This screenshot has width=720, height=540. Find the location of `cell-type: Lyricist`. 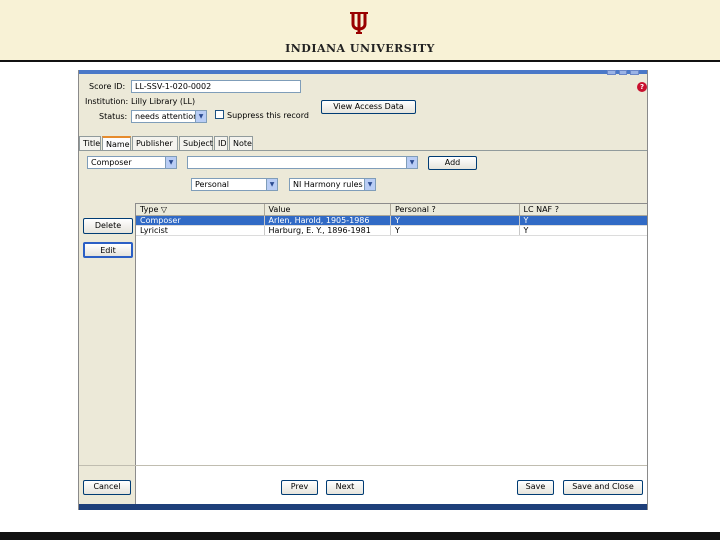

cell-type: Lyricist is located at coordinates (200, 230).